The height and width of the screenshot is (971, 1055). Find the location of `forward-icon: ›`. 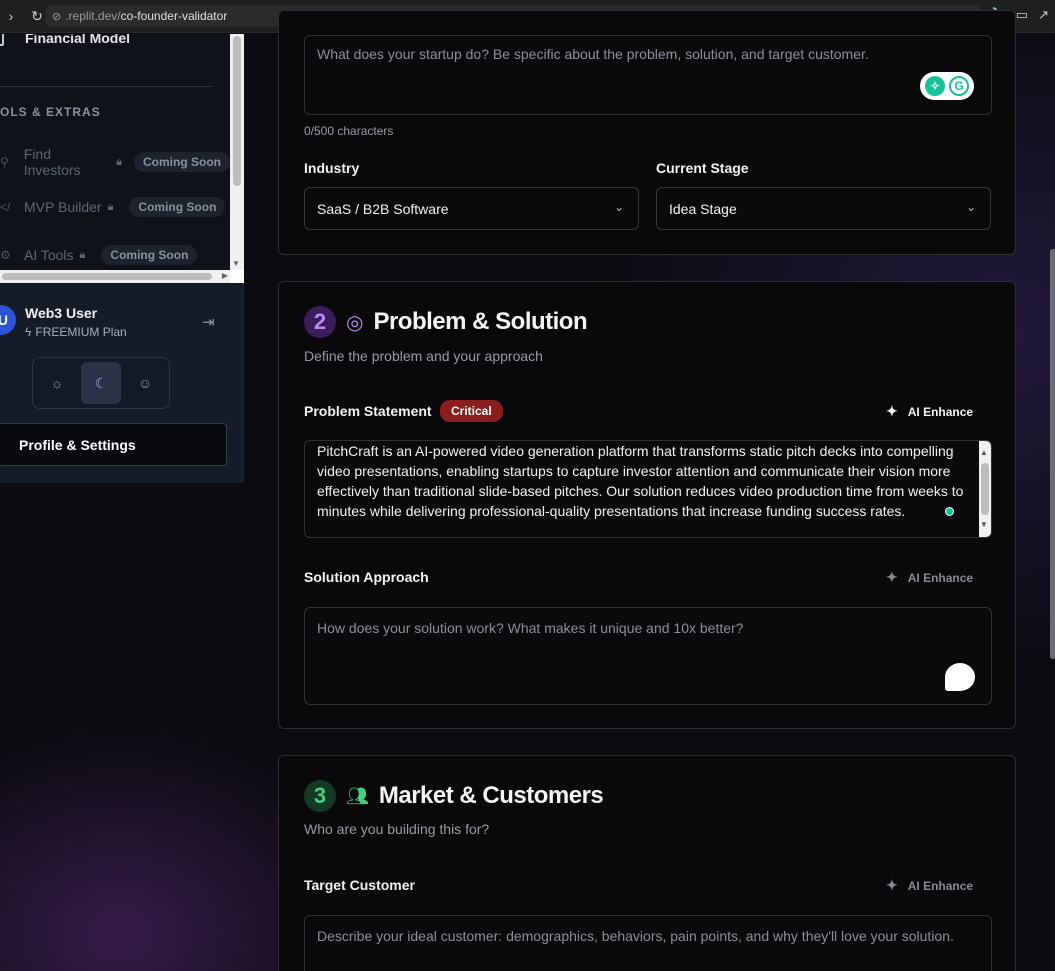

forward-icon: › is located at coordinates (11, 16).